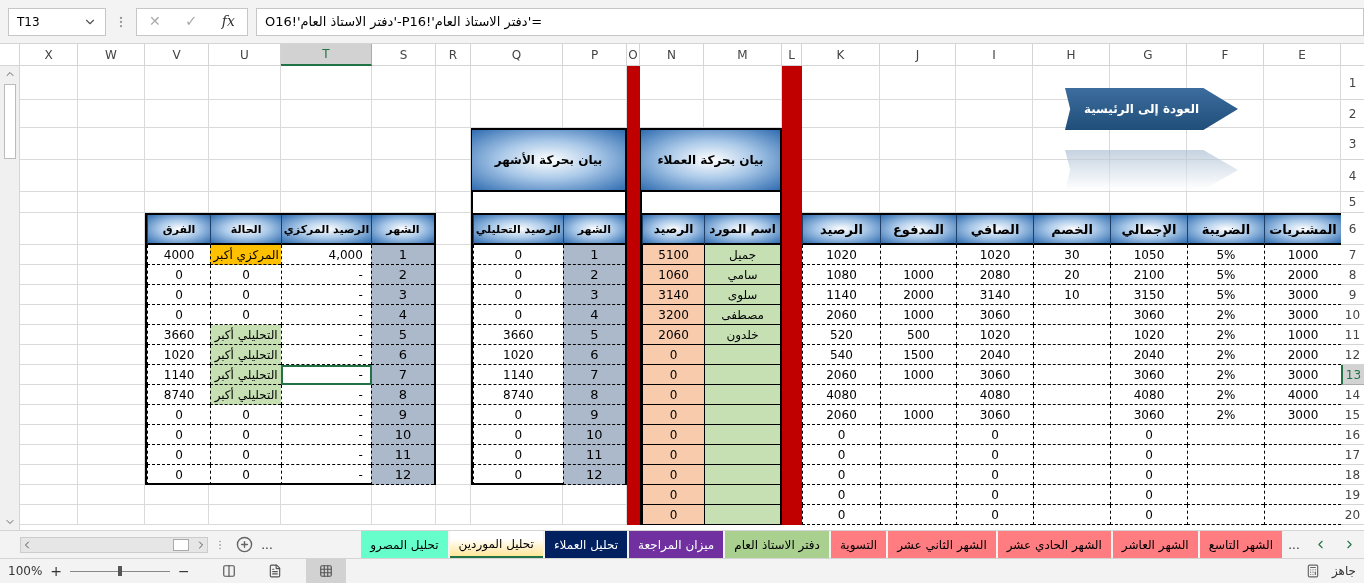 This screenshot has width=1364, height=583. What do you see at coordinates (841, 335) in the screenshot?
I see `table-cell: 520` at bounding box center [841, 335].